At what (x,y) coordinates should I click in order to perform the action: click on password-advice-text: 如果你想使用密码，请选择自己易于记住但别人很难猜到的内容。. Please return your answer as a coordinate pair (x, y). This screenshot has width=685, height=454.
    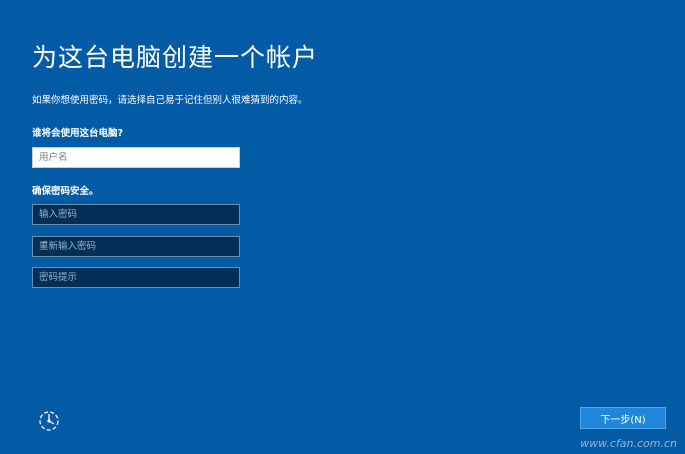
    Looking at the image, I should click on (170, 100).